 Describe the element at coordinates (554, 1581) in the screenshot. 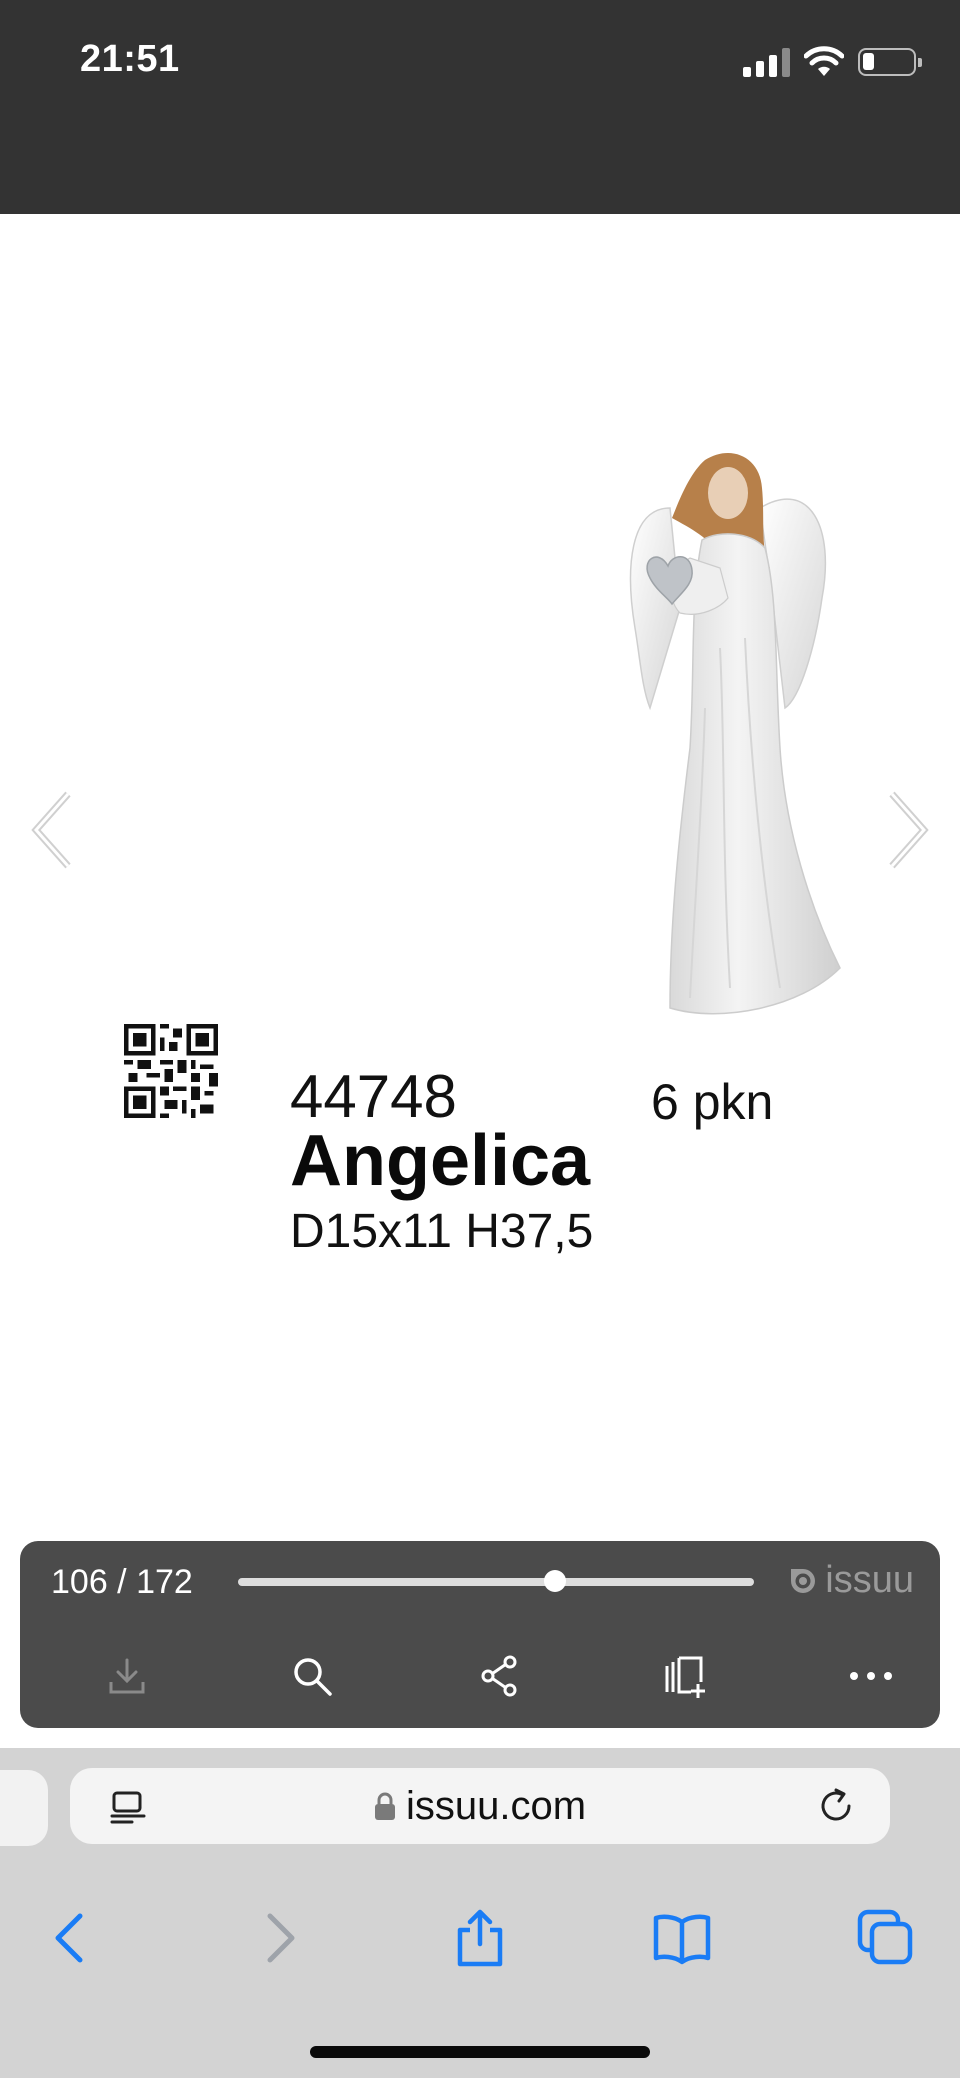

I see `page-slider-thumb` at that location.